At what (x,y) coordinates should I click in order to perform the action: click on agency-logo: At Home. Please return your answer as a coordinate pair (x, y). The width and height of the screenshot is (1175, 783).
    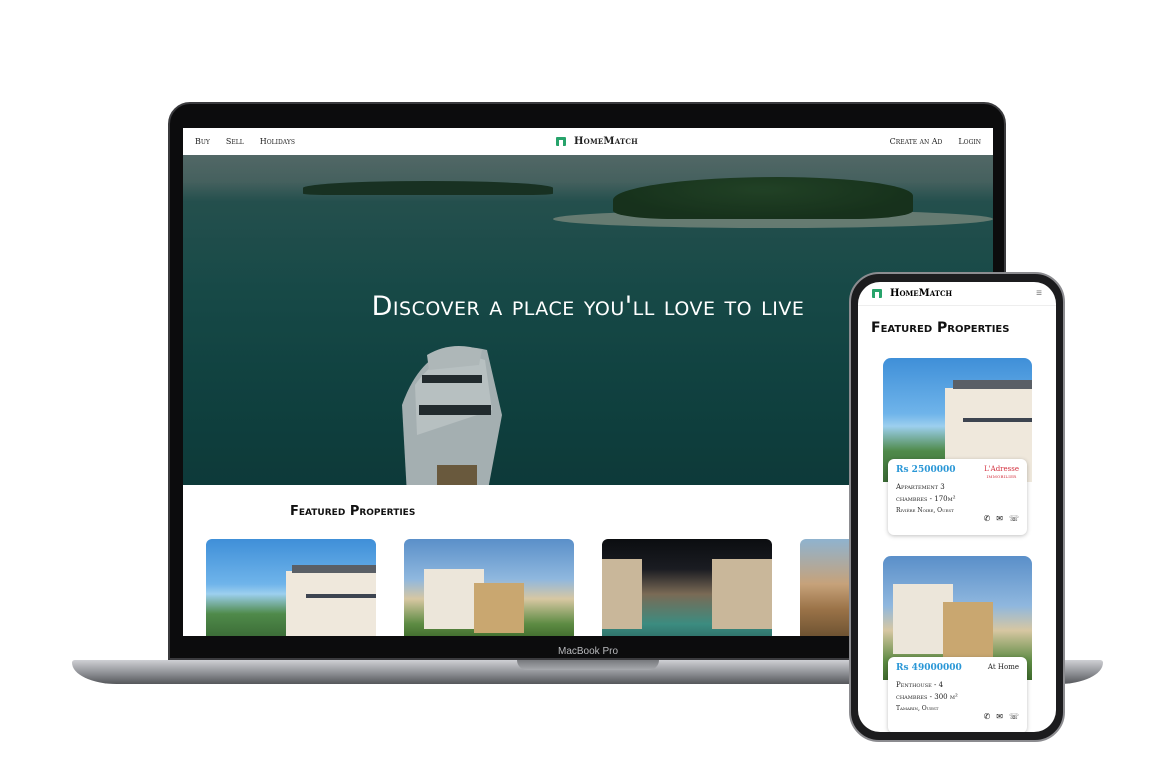
    Looking at the image, I should click on (1003, 667).